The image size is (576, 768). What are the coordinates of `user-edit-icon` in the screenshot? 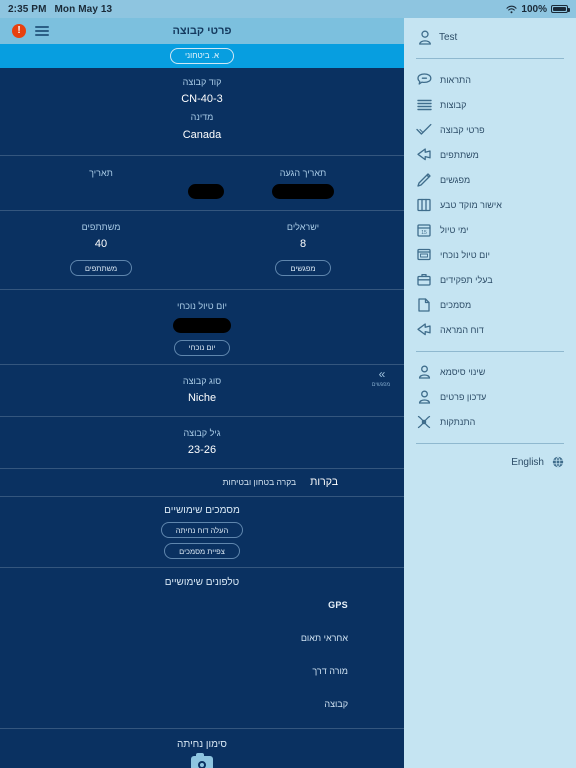 It's located at (424, 397).